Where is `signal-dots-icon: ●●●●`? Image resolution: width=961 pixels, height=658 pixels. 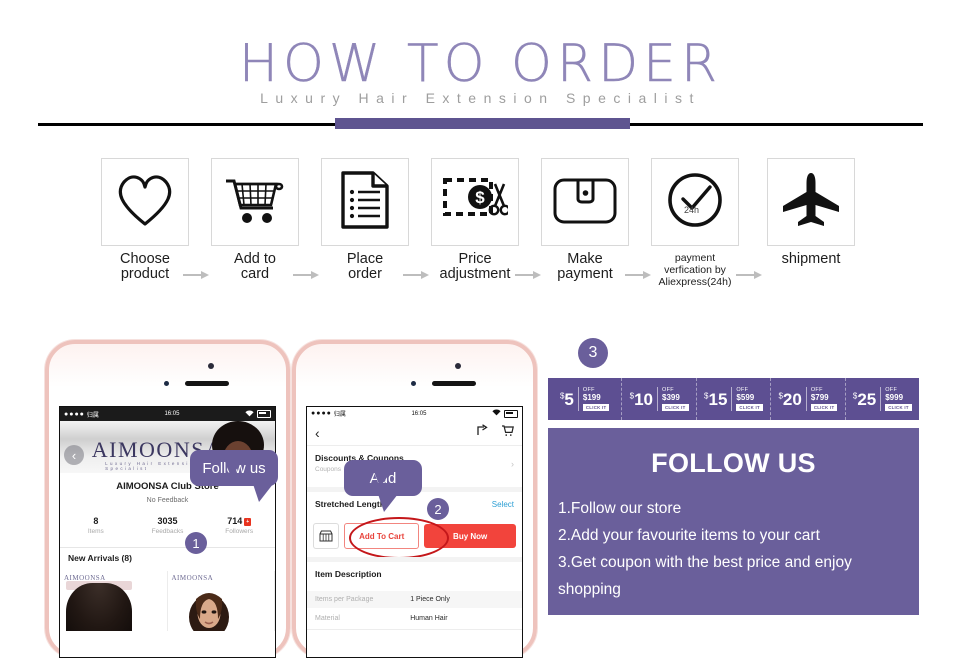
signal-dots-icon: ●●●● is located at coordinates (74, 414).